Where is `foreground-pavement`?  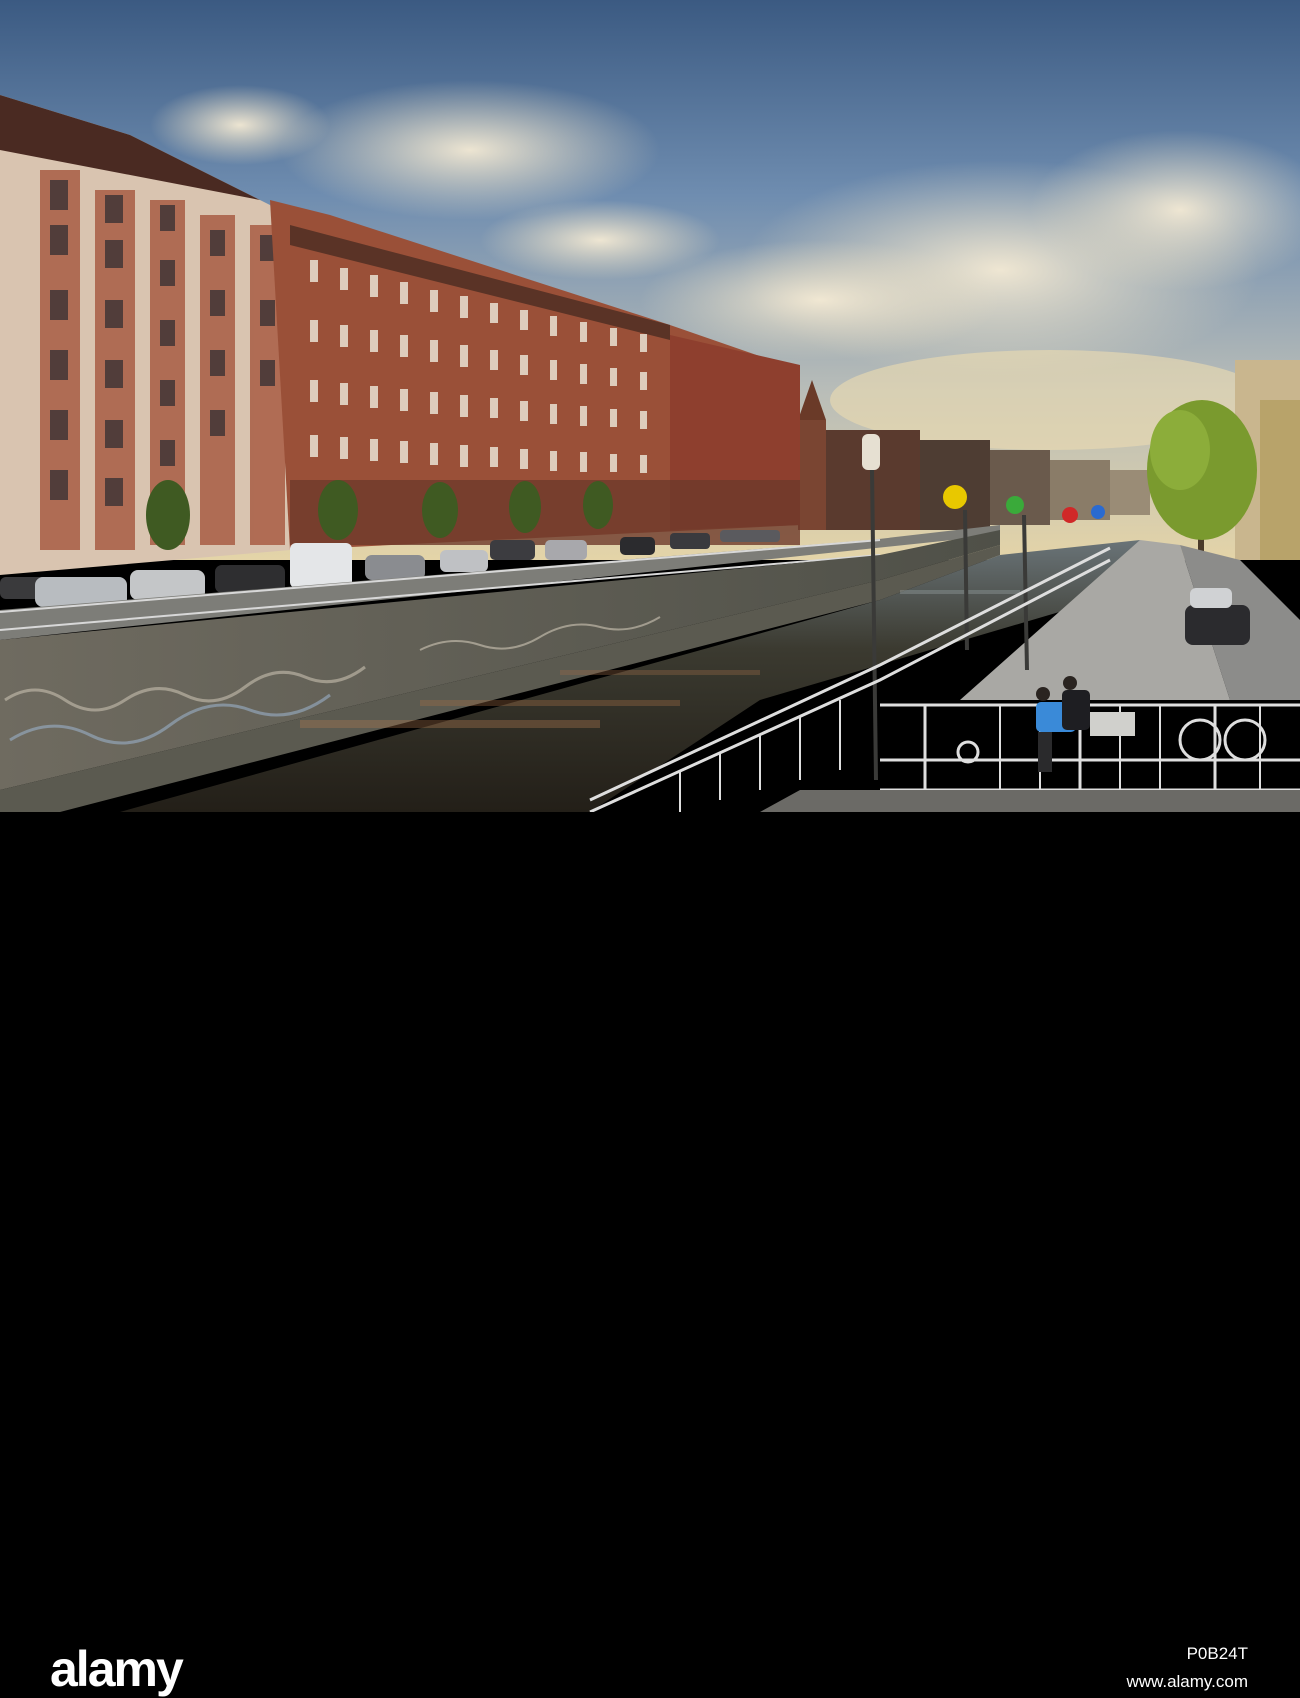
foreground-pavement is located at coordinates (1030, 801).